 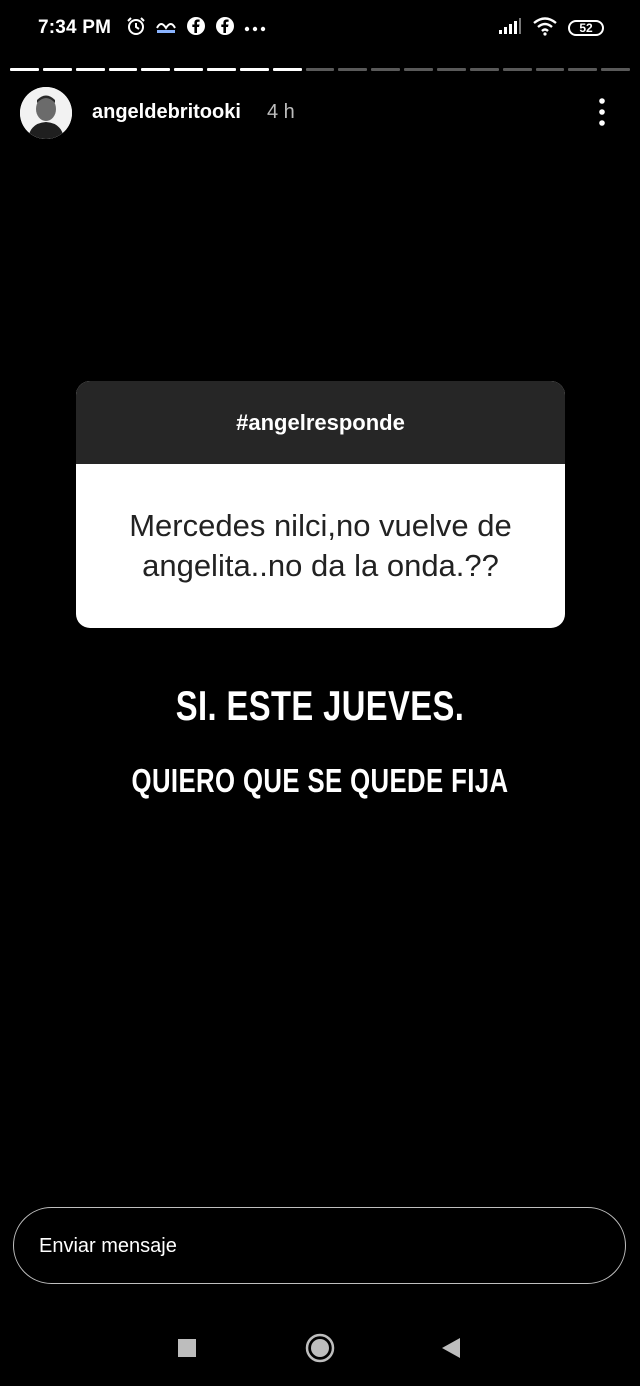 I want to click on story-header: angeldebritooki 4 h, so click(x=320, y=113).